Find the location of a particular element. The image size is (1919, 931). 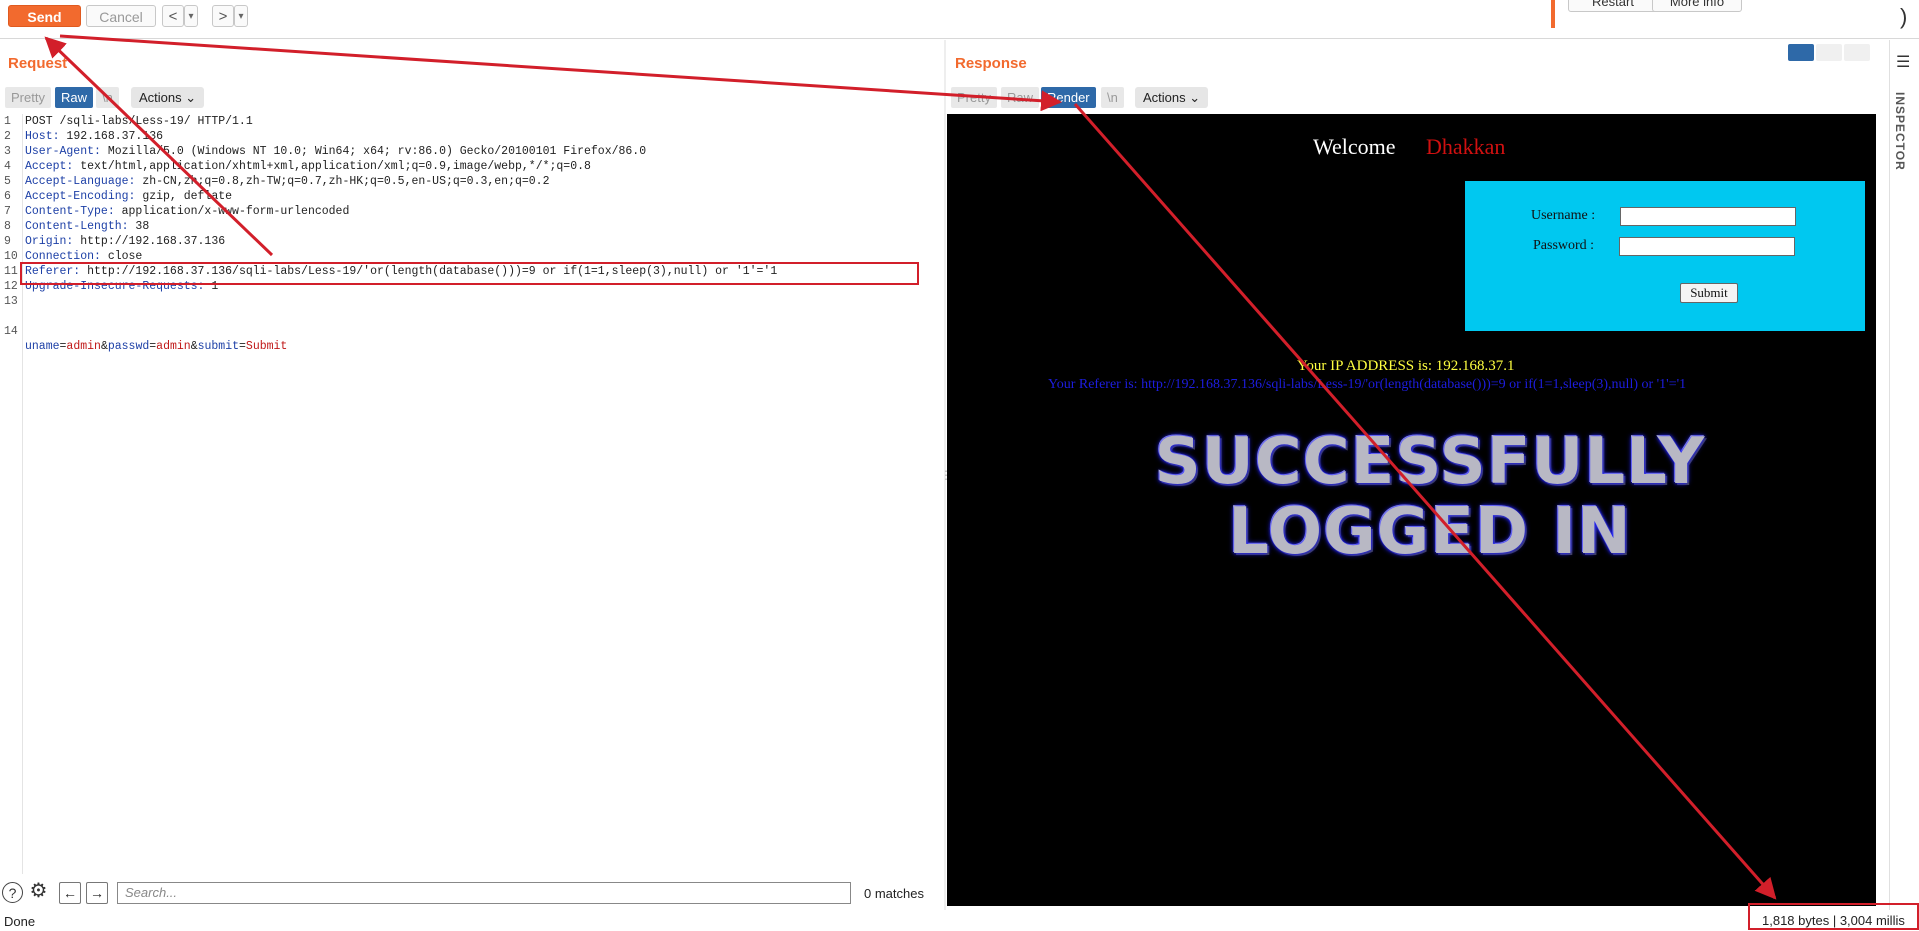

line-number: 14 is located at coordinates (11, 331).